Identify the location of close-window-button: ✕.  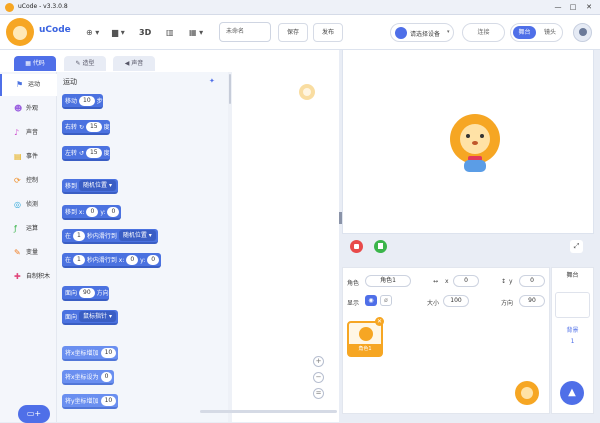
(589, 7).